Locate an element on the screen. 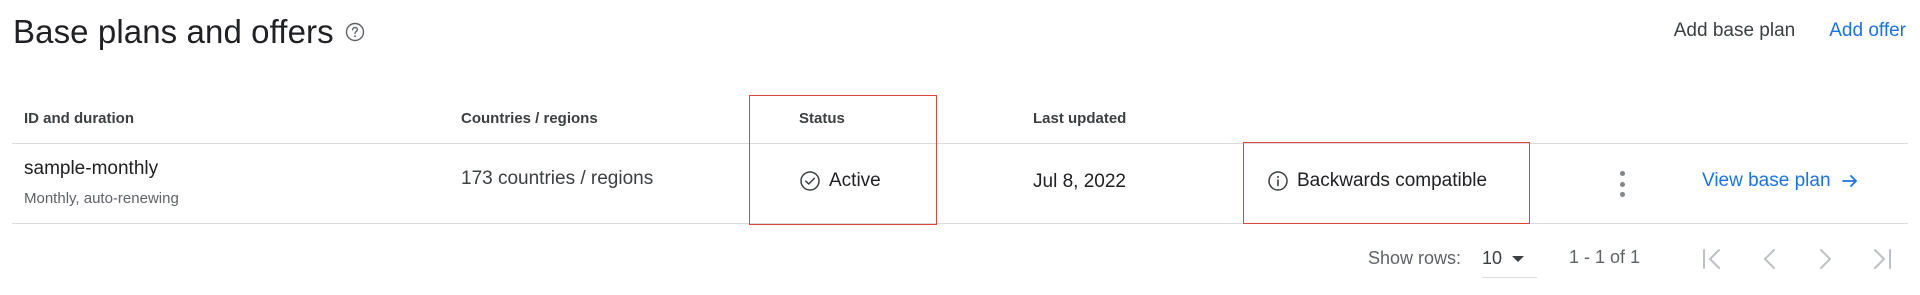 The height and width of the screenshot is (295, 1920). first-page-icon is located at coordinates (1713, 259).